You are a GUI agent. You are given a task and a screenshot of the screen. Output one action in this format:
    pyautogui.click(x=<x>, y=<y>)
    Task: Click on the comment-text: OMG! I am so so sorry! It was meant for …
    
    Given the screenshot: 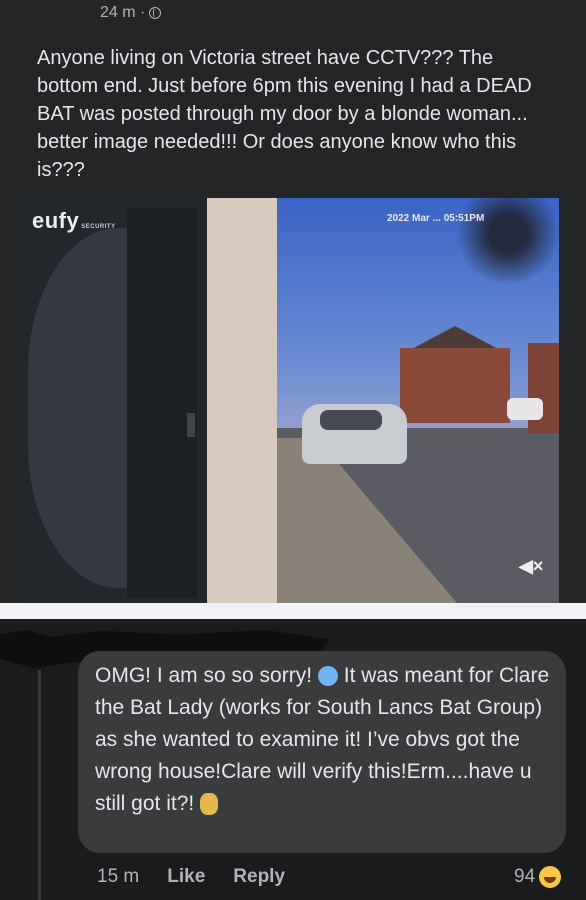 What is the action you would take?
    pyautogui.click(x=325, y=740)
    